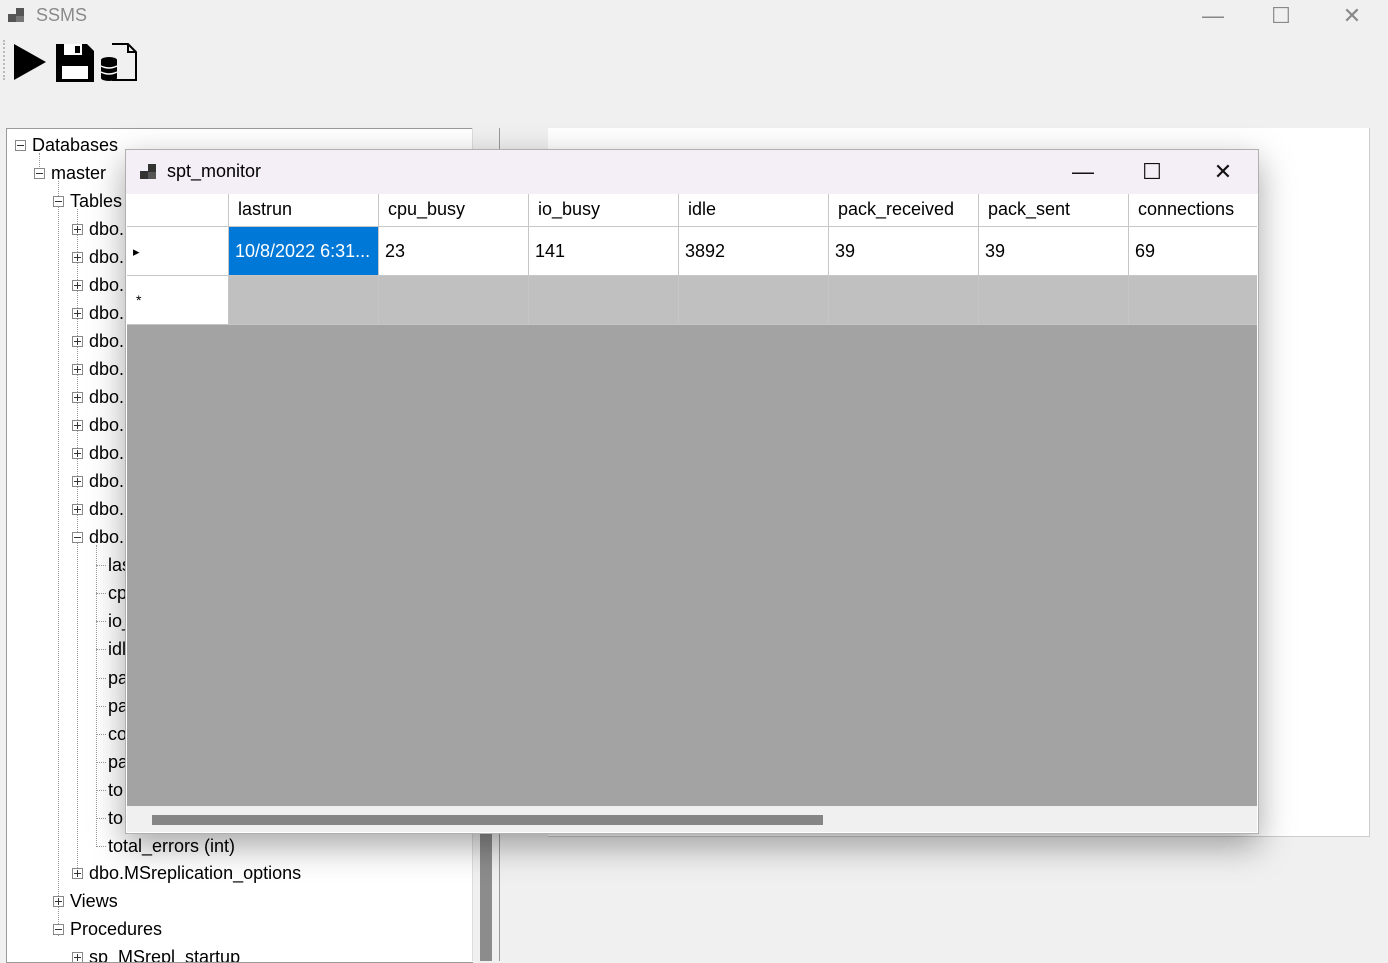 Image resolution: width=1388 pixels, height=963 pixels. Describe the element at coordinates (171, 846) in the screenshot. I see `tree-node-column: total_errors (int)` at that location.